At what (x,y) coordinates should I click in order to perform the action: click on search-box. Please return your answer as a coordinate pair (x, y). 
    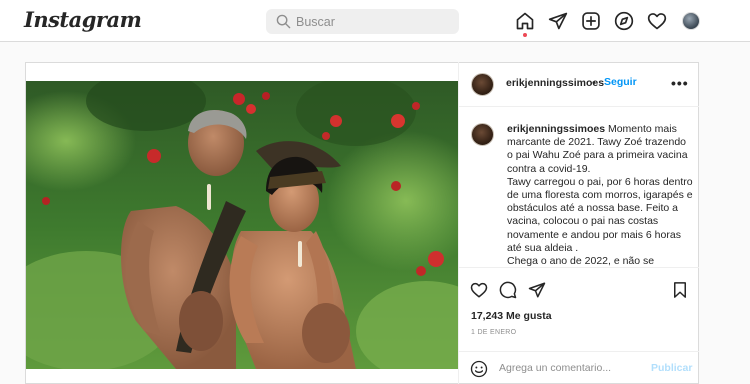
    Looking at the image, I should click on (362, 21).